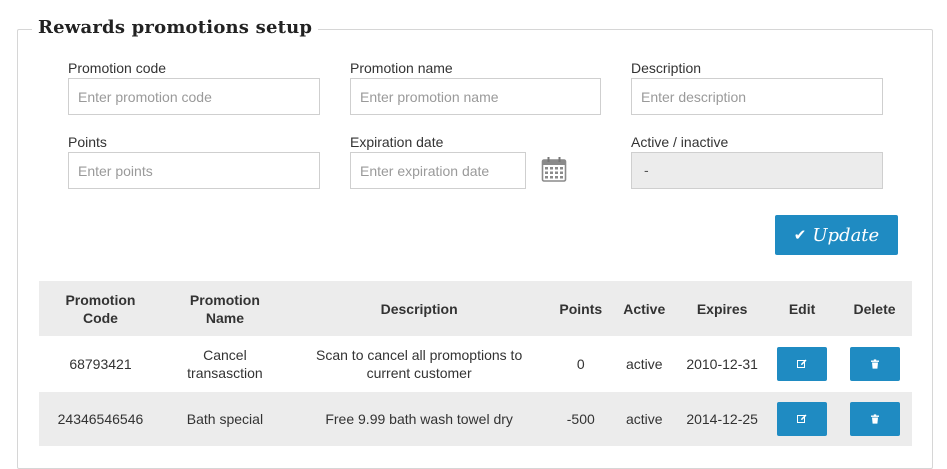 The height and width of the screenshot is (469, 947). Describe the element at coordinates (87, 142) in the screenshot. I see `points-label: Points` at that location.